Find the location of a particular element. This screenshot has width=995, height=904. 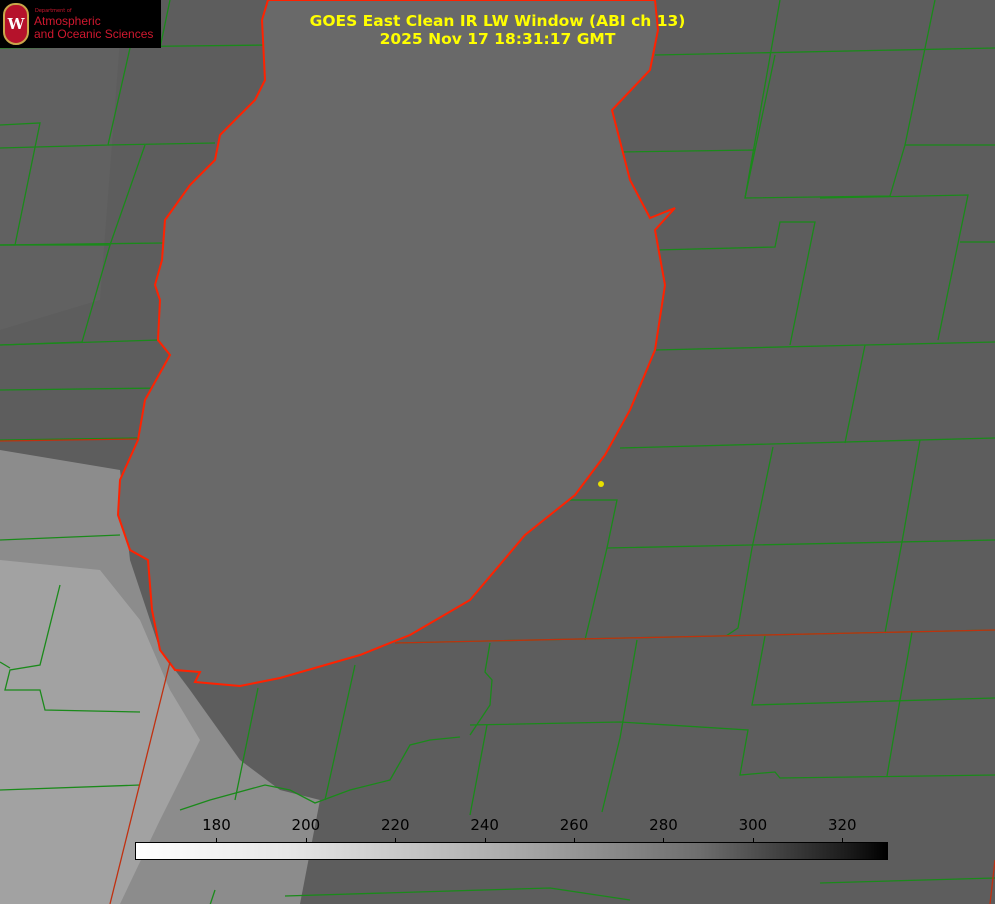

colorbar-tick-label: 220 is located at coordinates (395, 825).